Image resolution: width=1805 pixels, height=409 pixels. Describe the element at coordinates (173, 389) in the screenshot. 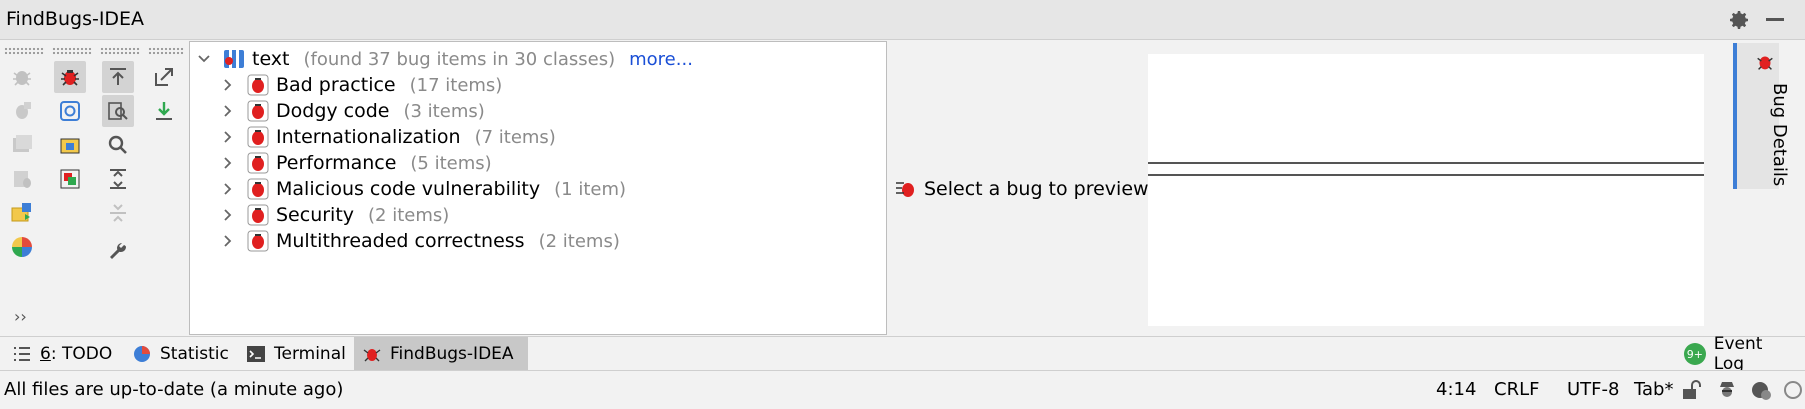

I see `status-message: All files are up-to-date (a minute ago)` at that location.